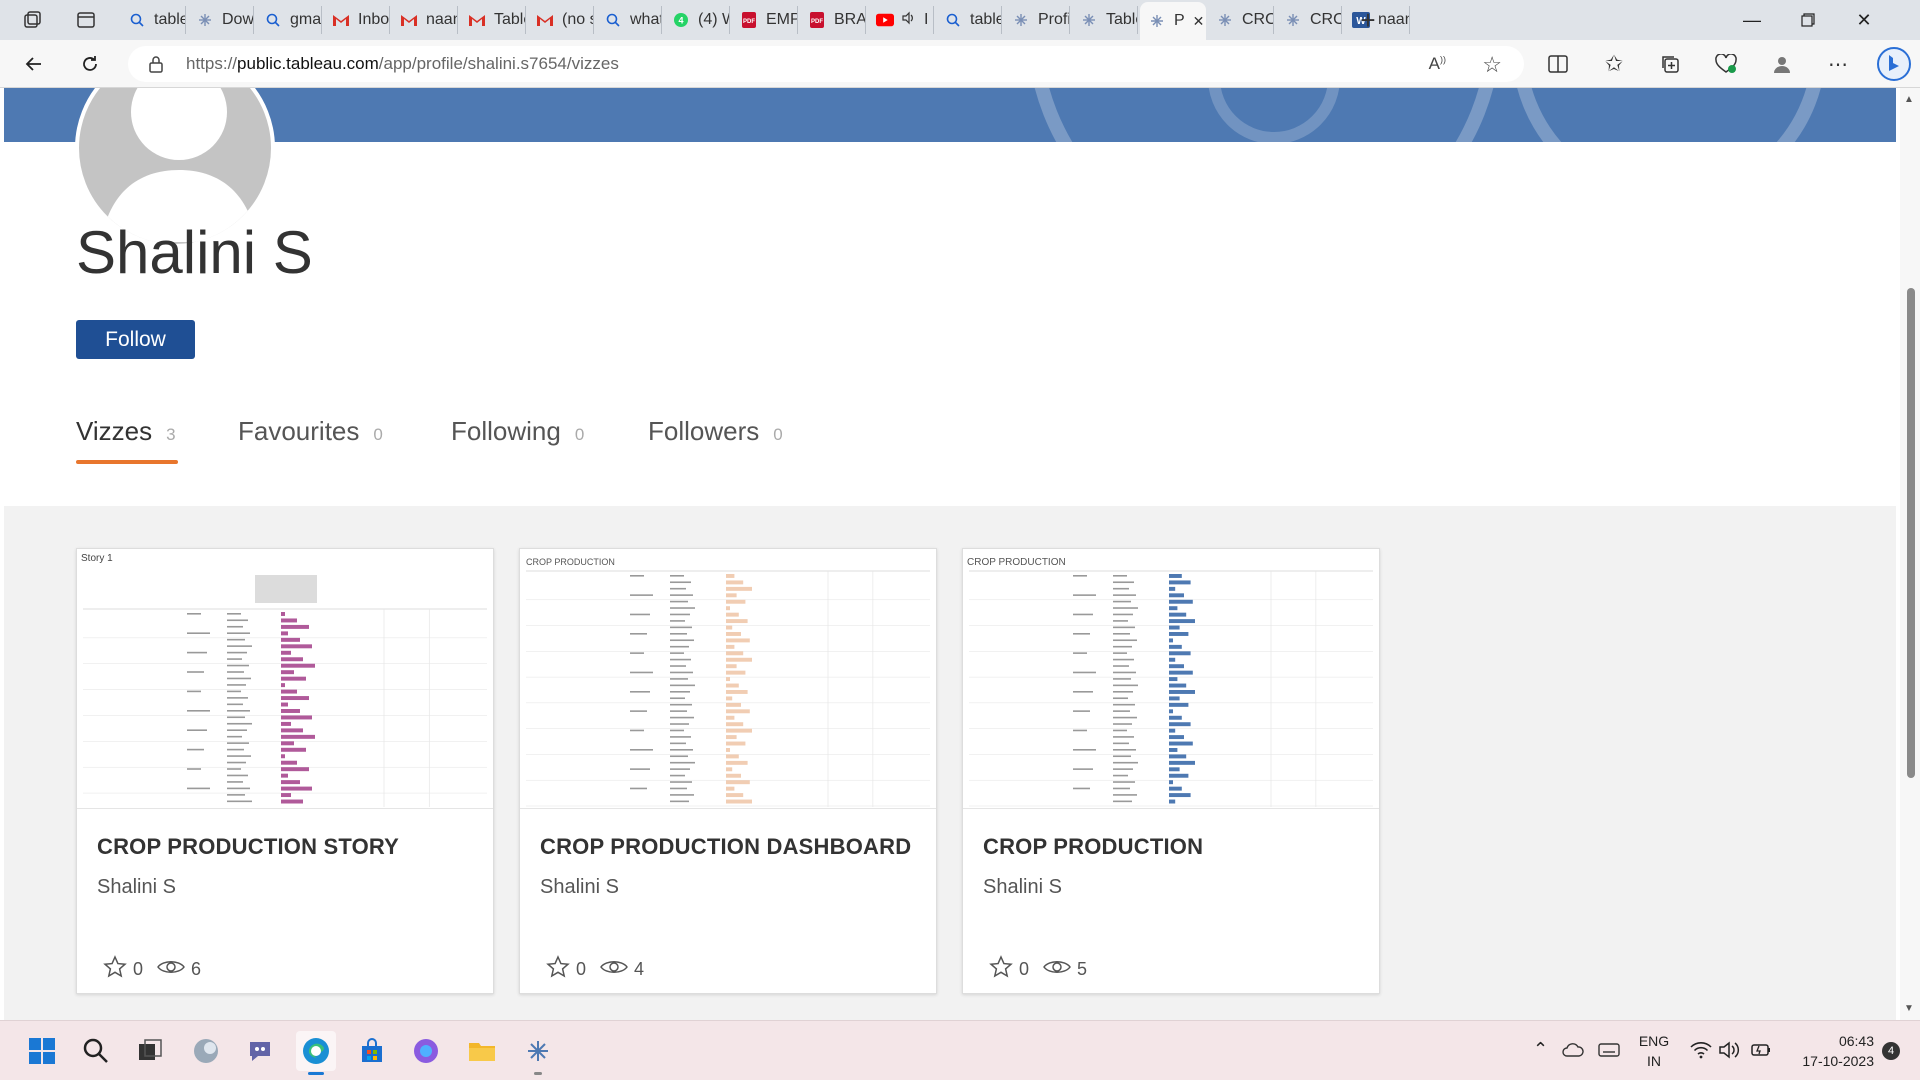 The image size is (1920, 1080). I want to click on follow-button: Follow, so click(135, 339).